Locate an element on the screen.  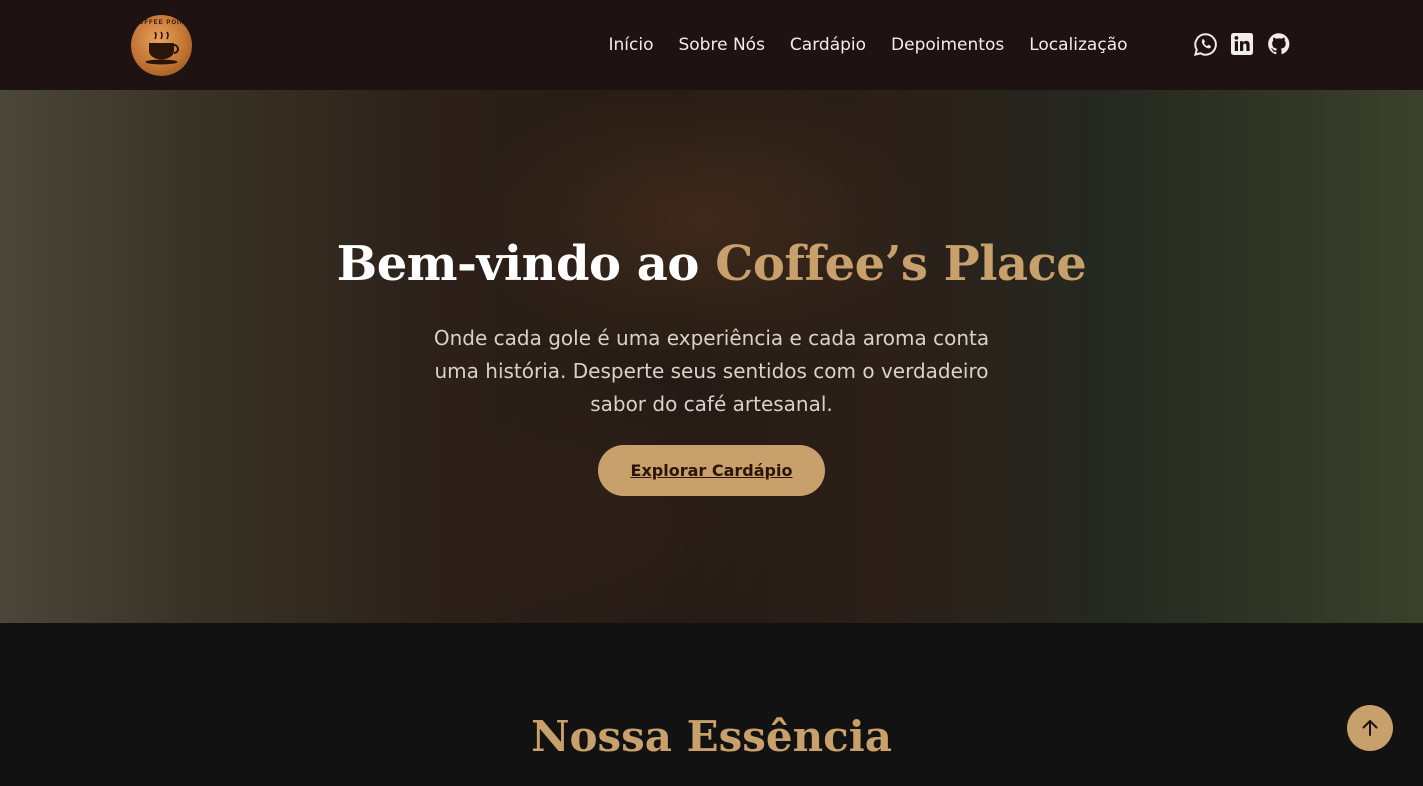
nav-link-cardapio: Cardápio is located at coordinates (828, 45).